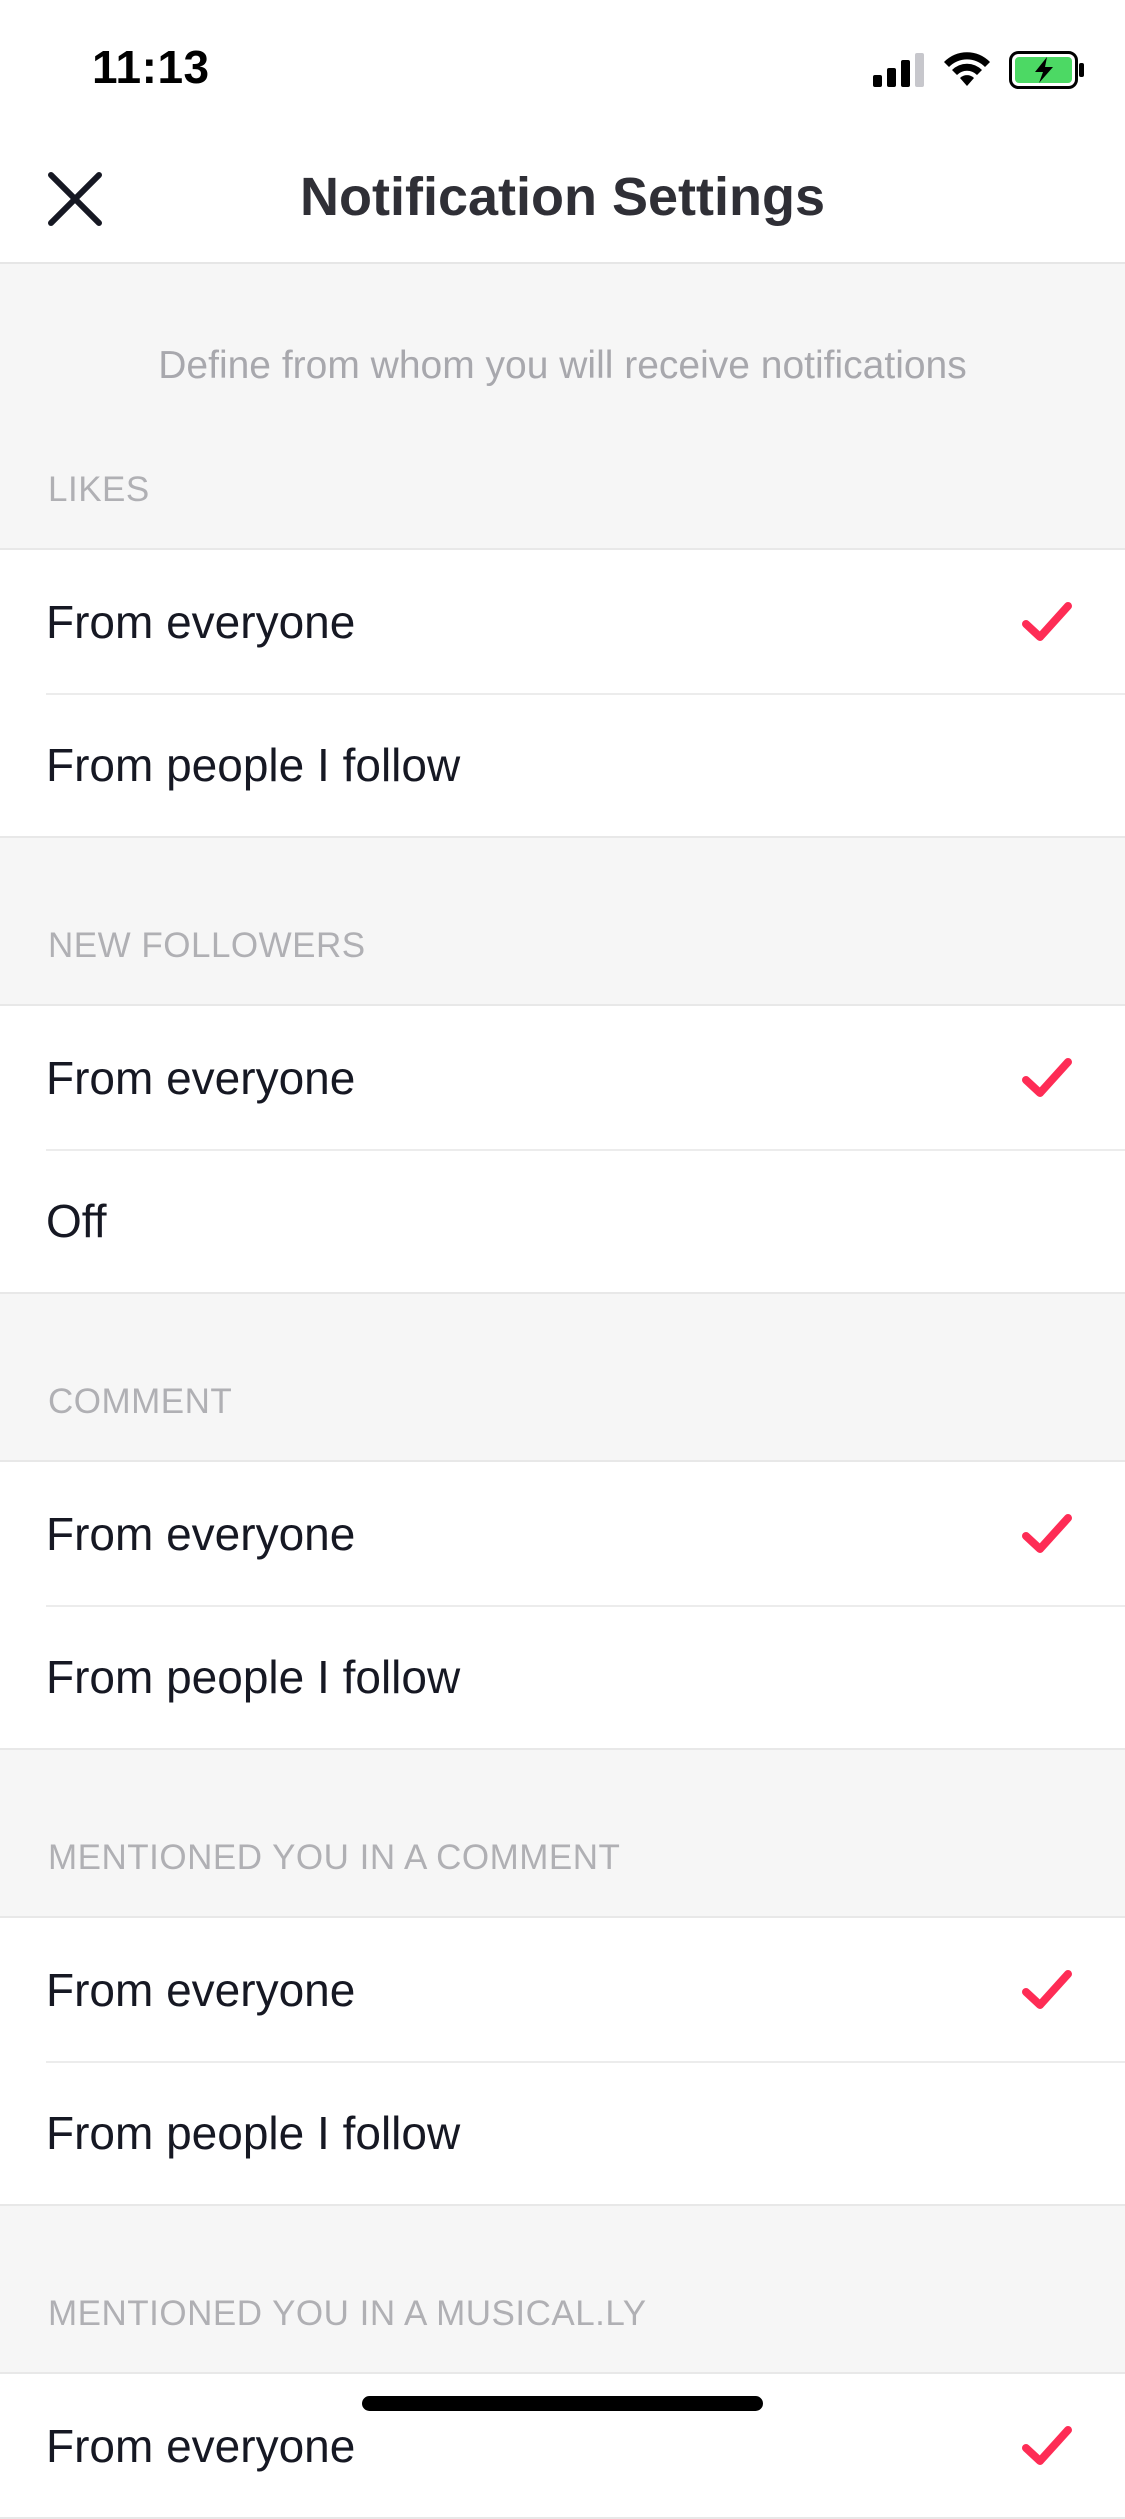 This screenshot has width=1125, height=2519. Describe the element at coordinates (898, 70) in the screenshot. I see `cellular-signal-icon` at that location.